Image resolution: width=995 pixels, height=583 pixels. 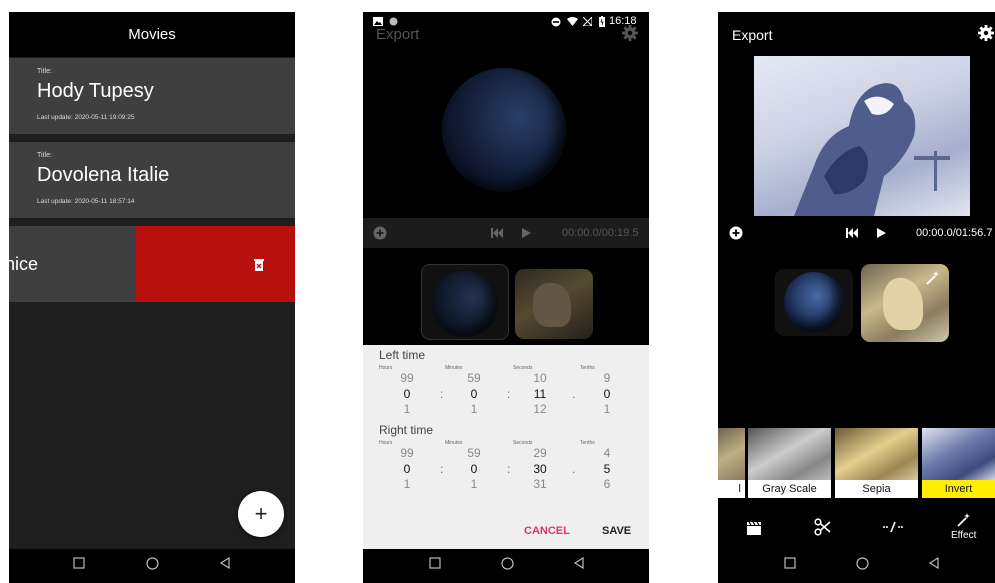 What do you see at coordinates (607, 394) in the screenshot?
I see `tenths-current: 0` at bounding box center [607, 394].